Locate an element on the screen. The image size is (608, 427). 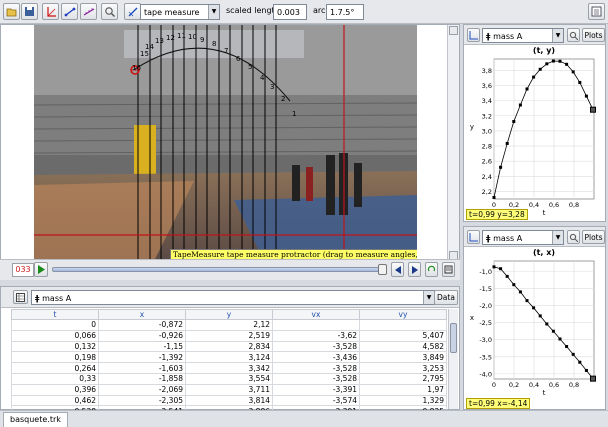
table-cell: 3,814 is located at coordinates (229, 400).